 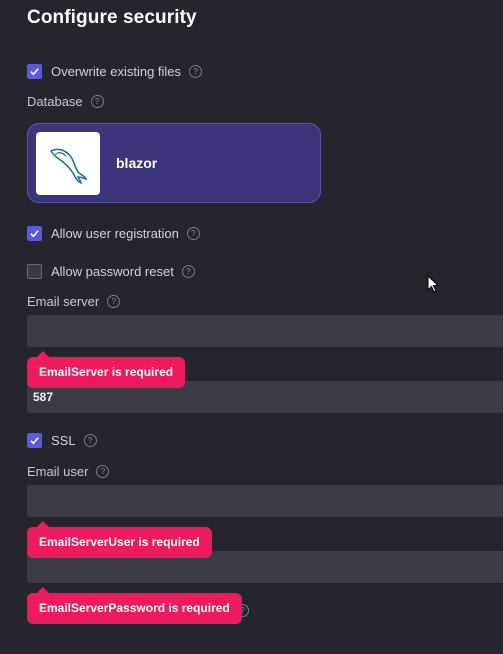 I want to click on database-label-row: Database ?, so click(x=65, y=101).